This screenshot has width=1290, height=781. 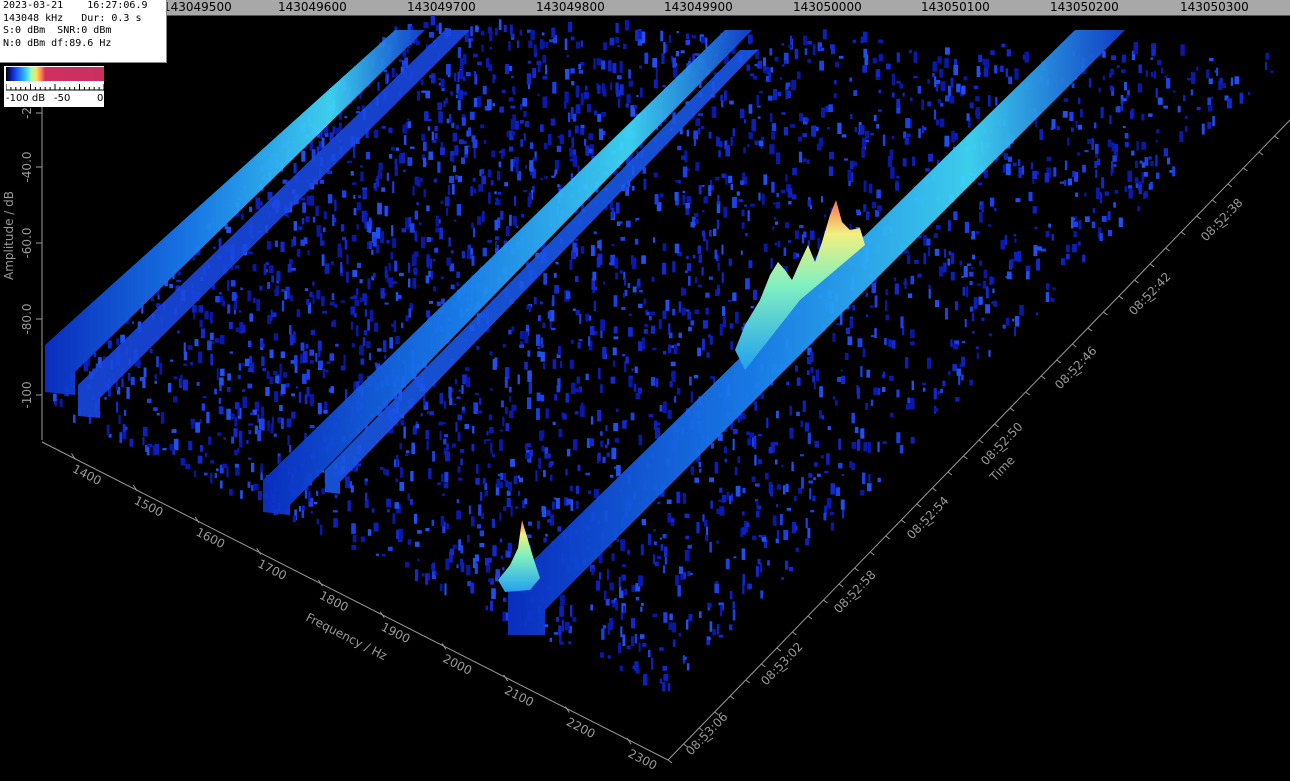 What do you see at coordinates (75, 5) in the screenshot?
I see `info-datetime: 2023-03-21 16:27:06.9` at bounding box center [75, 5].